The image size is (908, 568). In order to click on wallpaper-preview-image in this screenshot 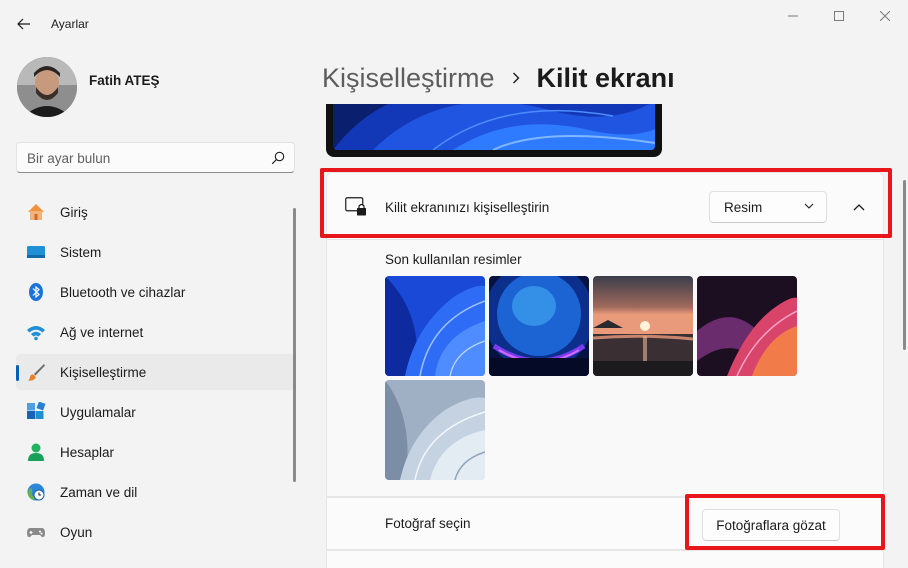, I will do `click(494, 127)`.